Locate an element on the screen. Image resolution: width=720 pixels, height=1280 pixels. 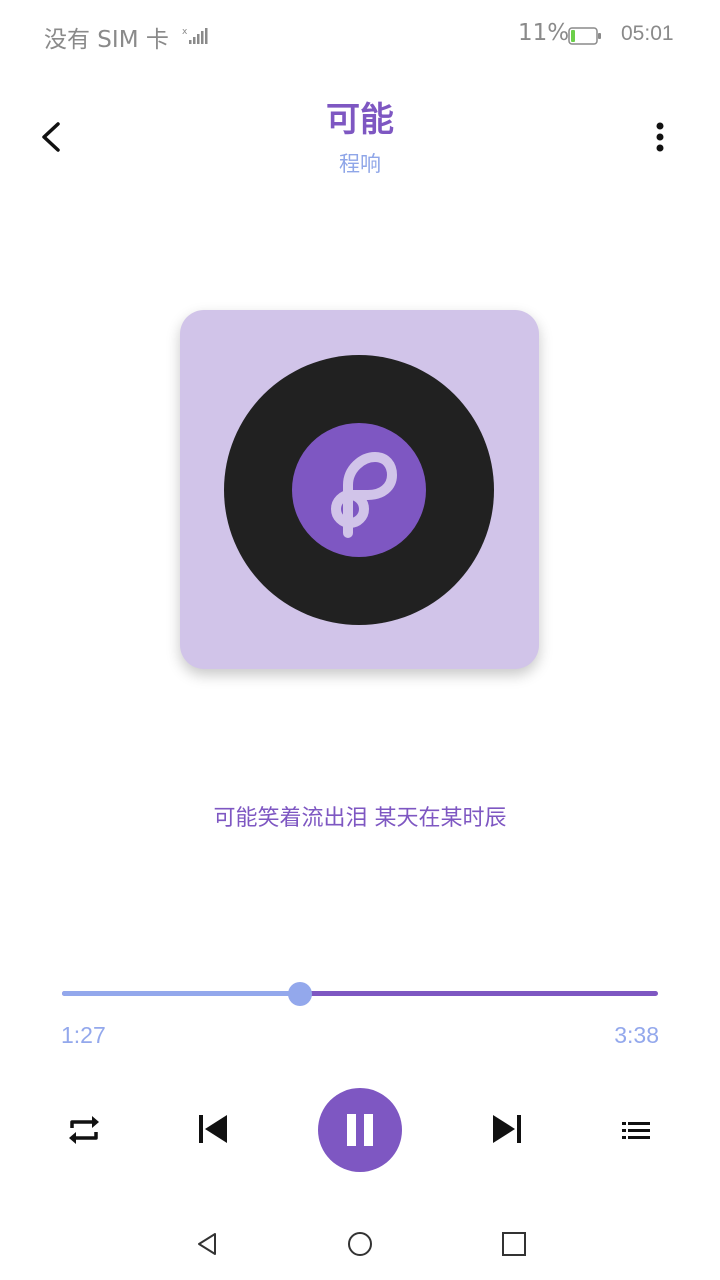
more-vertical-icon is located at coordinates (660, 137).